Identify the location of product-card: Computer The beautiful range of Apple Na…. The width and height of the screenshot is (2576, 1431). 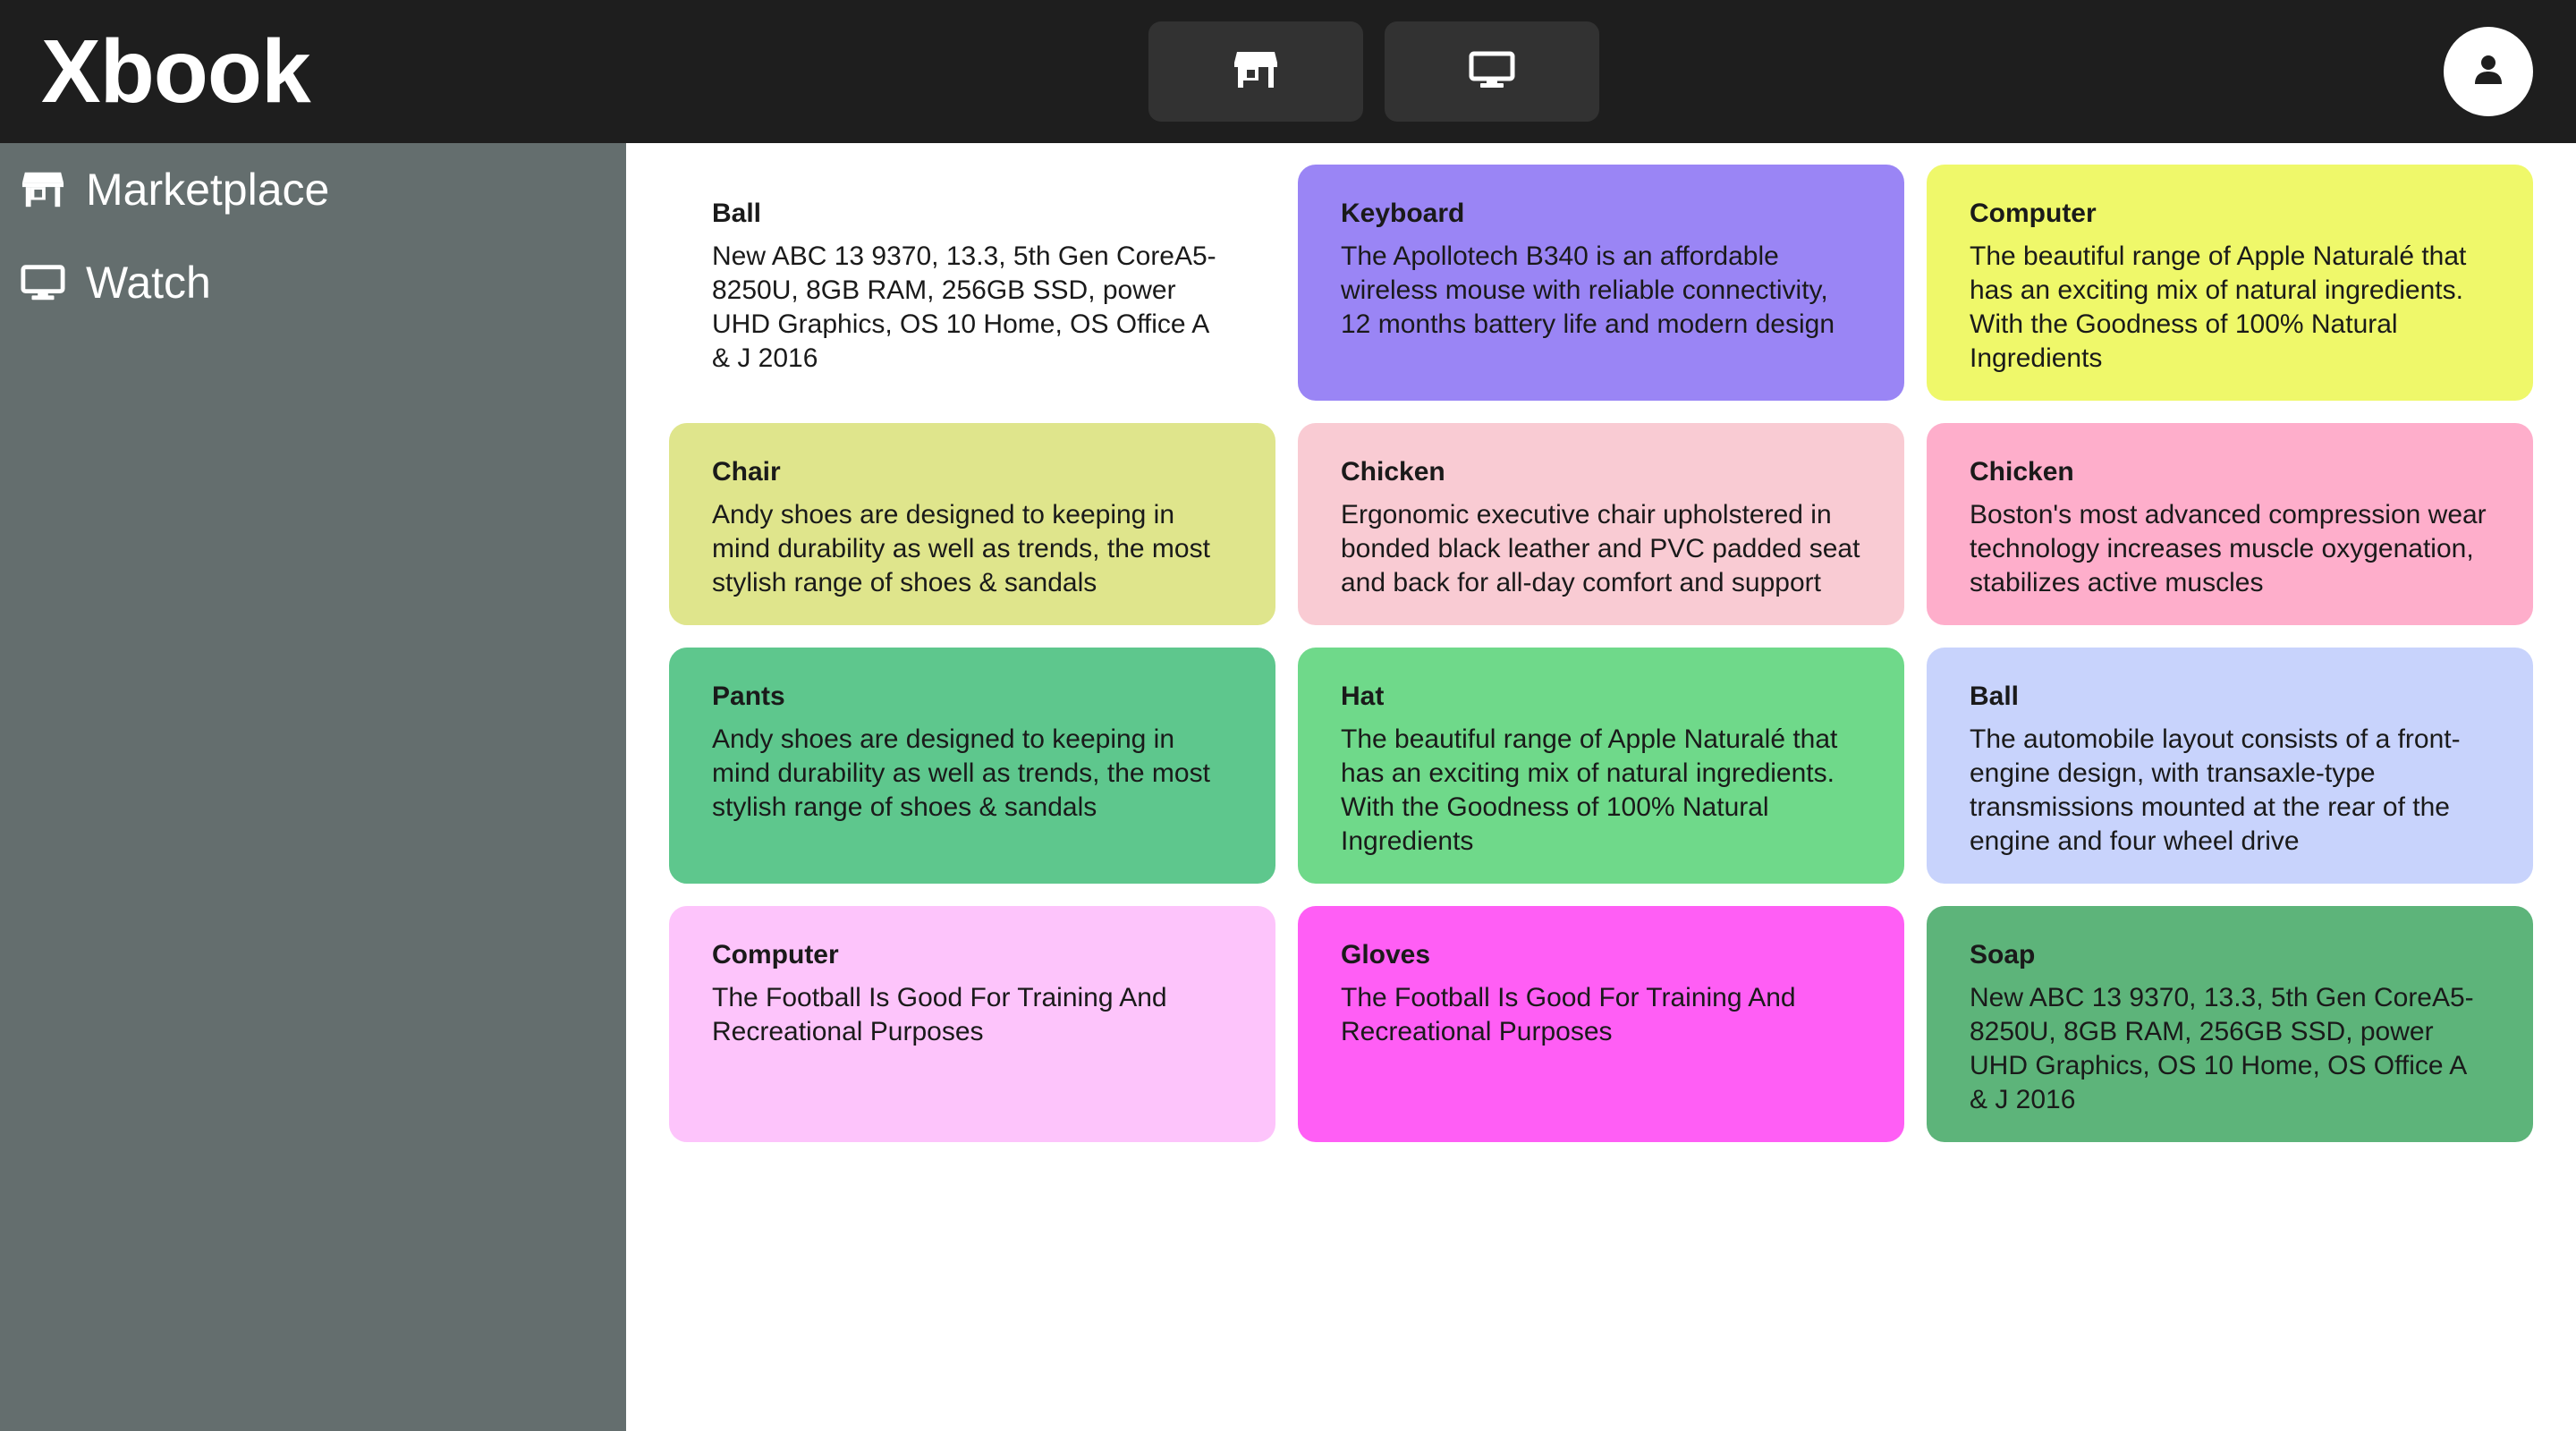
(2230, 283).